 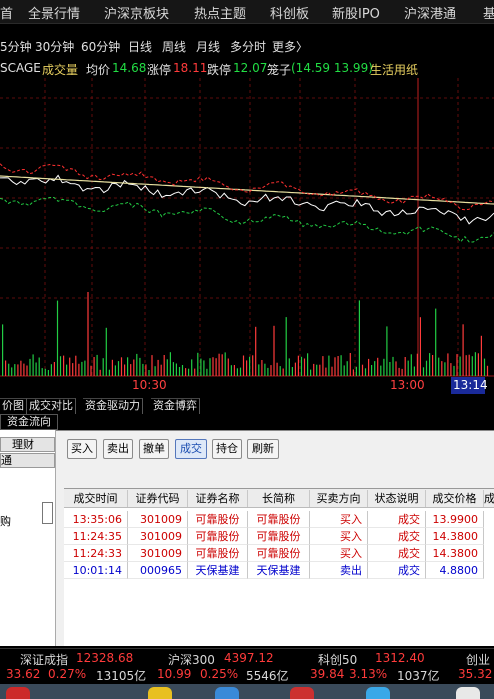 What do you see at coordinates (430, 12) in the screenshot?
I see `nav-connect: 沪深港通` at bounding box center [430, 12].